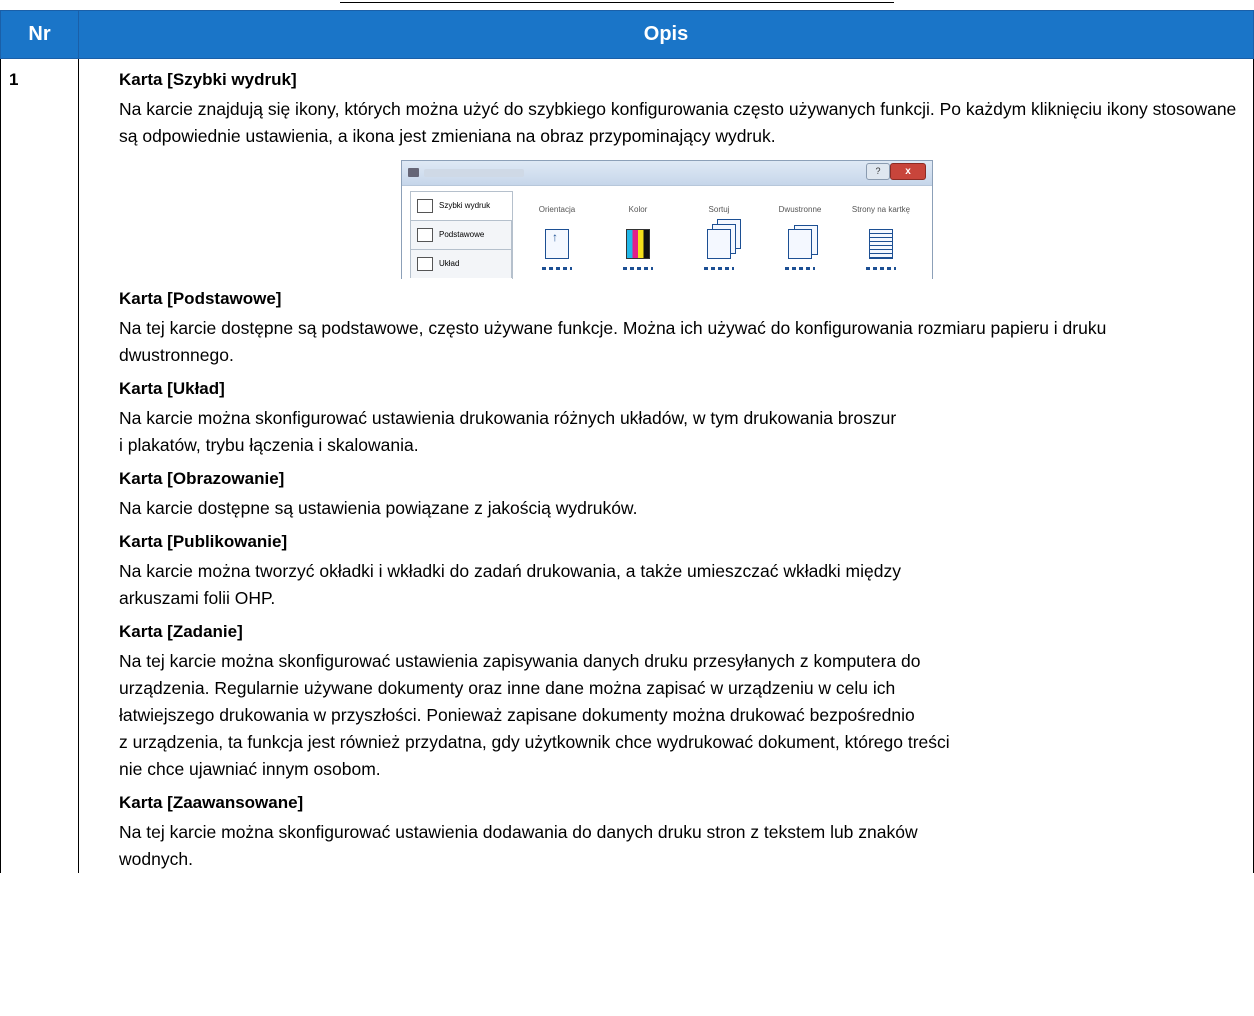 The width and height of the screenshot is (1254, 1016). I want to click on option-label: Sortuj, so click(719, 209).